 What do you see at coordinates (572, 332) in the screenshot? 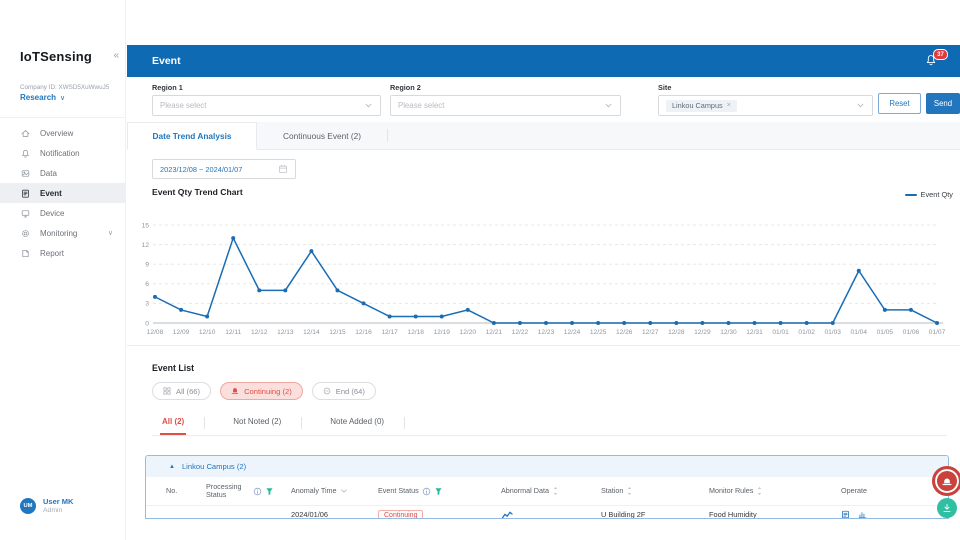
I see `svg-text: 12/24` at bounding box center [572, 332].